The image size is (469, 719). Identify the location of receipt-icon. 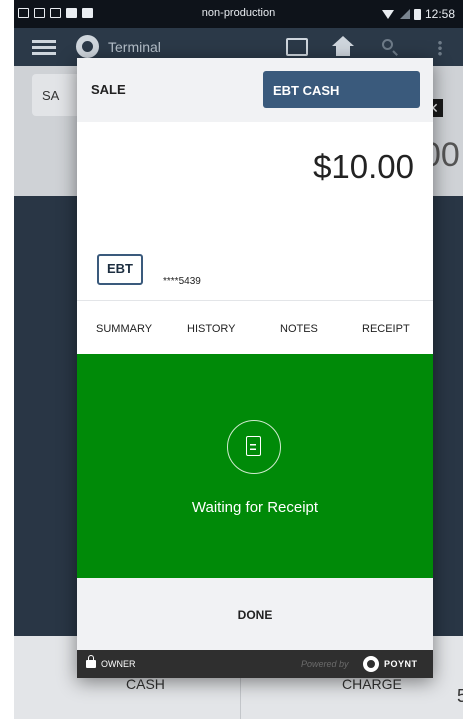
(254, 447).